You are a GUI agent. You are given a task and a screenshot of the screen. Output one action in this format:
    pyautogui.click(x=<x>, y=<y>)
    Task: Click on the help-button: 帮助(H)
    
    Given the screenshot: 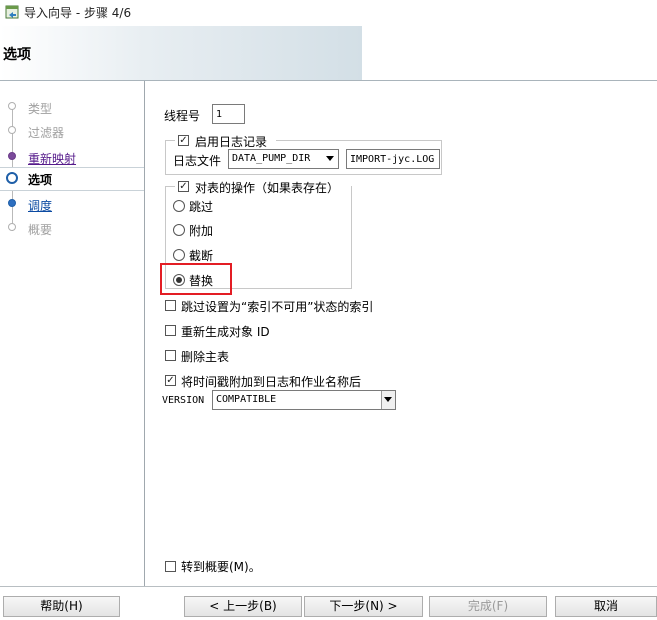 What is the action you would take?
    pyautogui.click(x=61, y=606)
    